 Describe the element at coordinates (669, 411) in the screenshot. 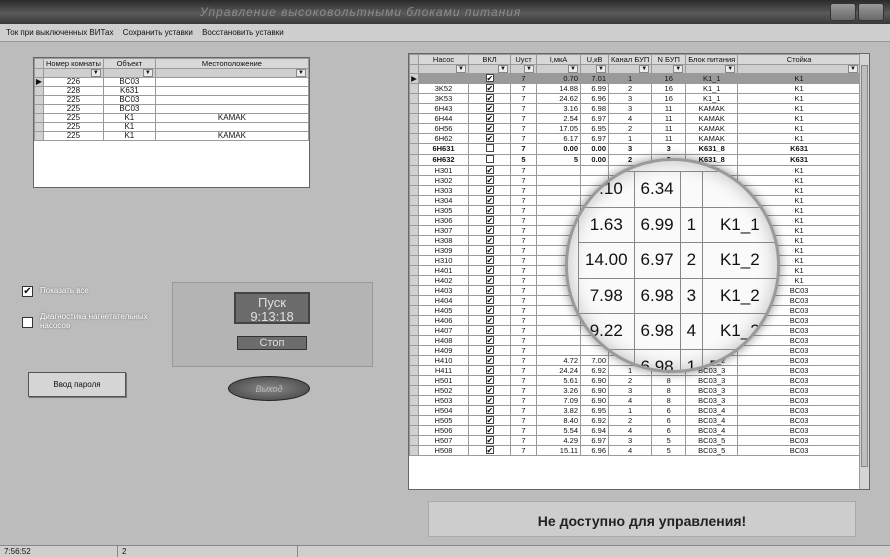

I see `table-cell: 6` at that location.